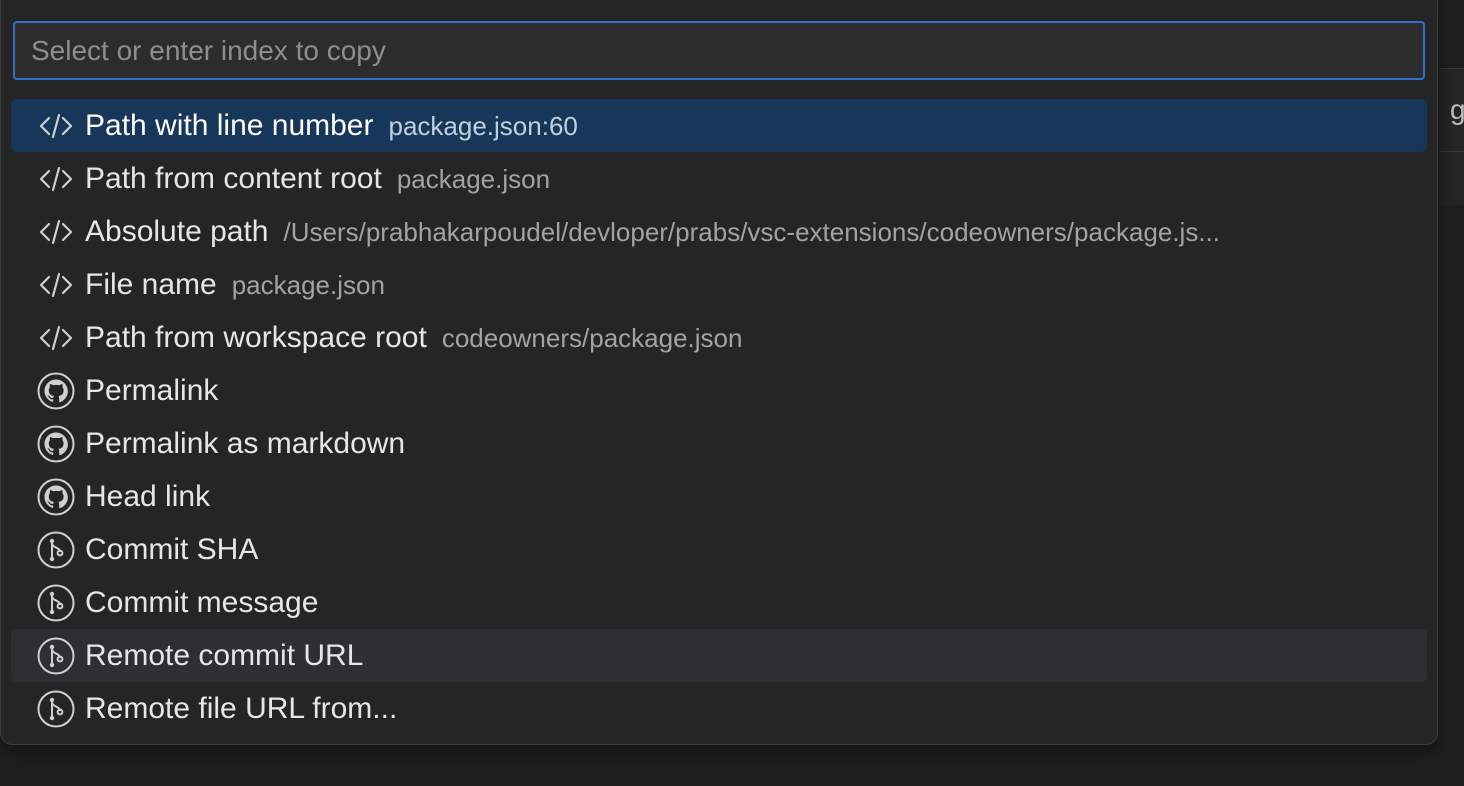 The image size is (1464, 786). Describe the element at coordinates (224, 655) in the screenshot. I see `item-label: Remote commit URL` at that location.